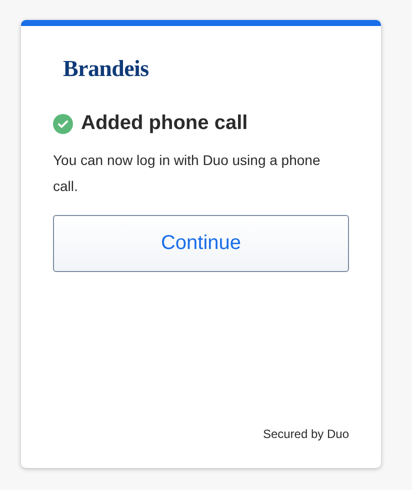 The image size is (412, 490). What do you see at coordinates (187, 173) in the screenshot?
I see `message-text: You can now log in with Duo using a phone call.` at bounding box center [187, 173].